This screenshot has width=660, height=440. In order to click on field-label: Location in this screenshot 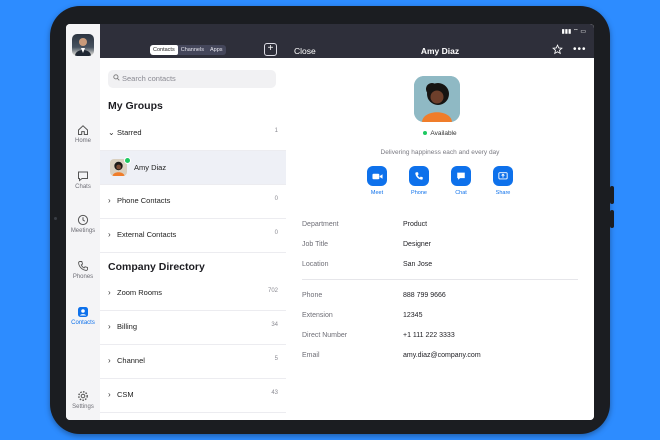, I will do `click(315, 264)`.